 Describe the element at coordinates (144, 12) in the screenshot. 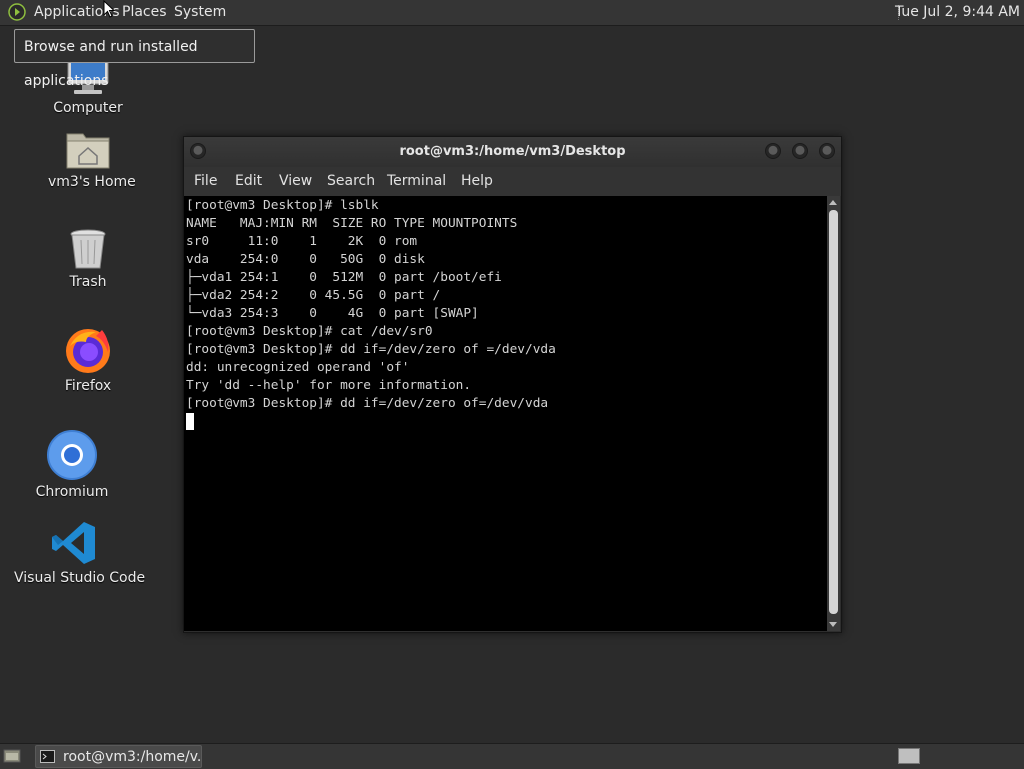

I see `places-menu: Places` at that location.